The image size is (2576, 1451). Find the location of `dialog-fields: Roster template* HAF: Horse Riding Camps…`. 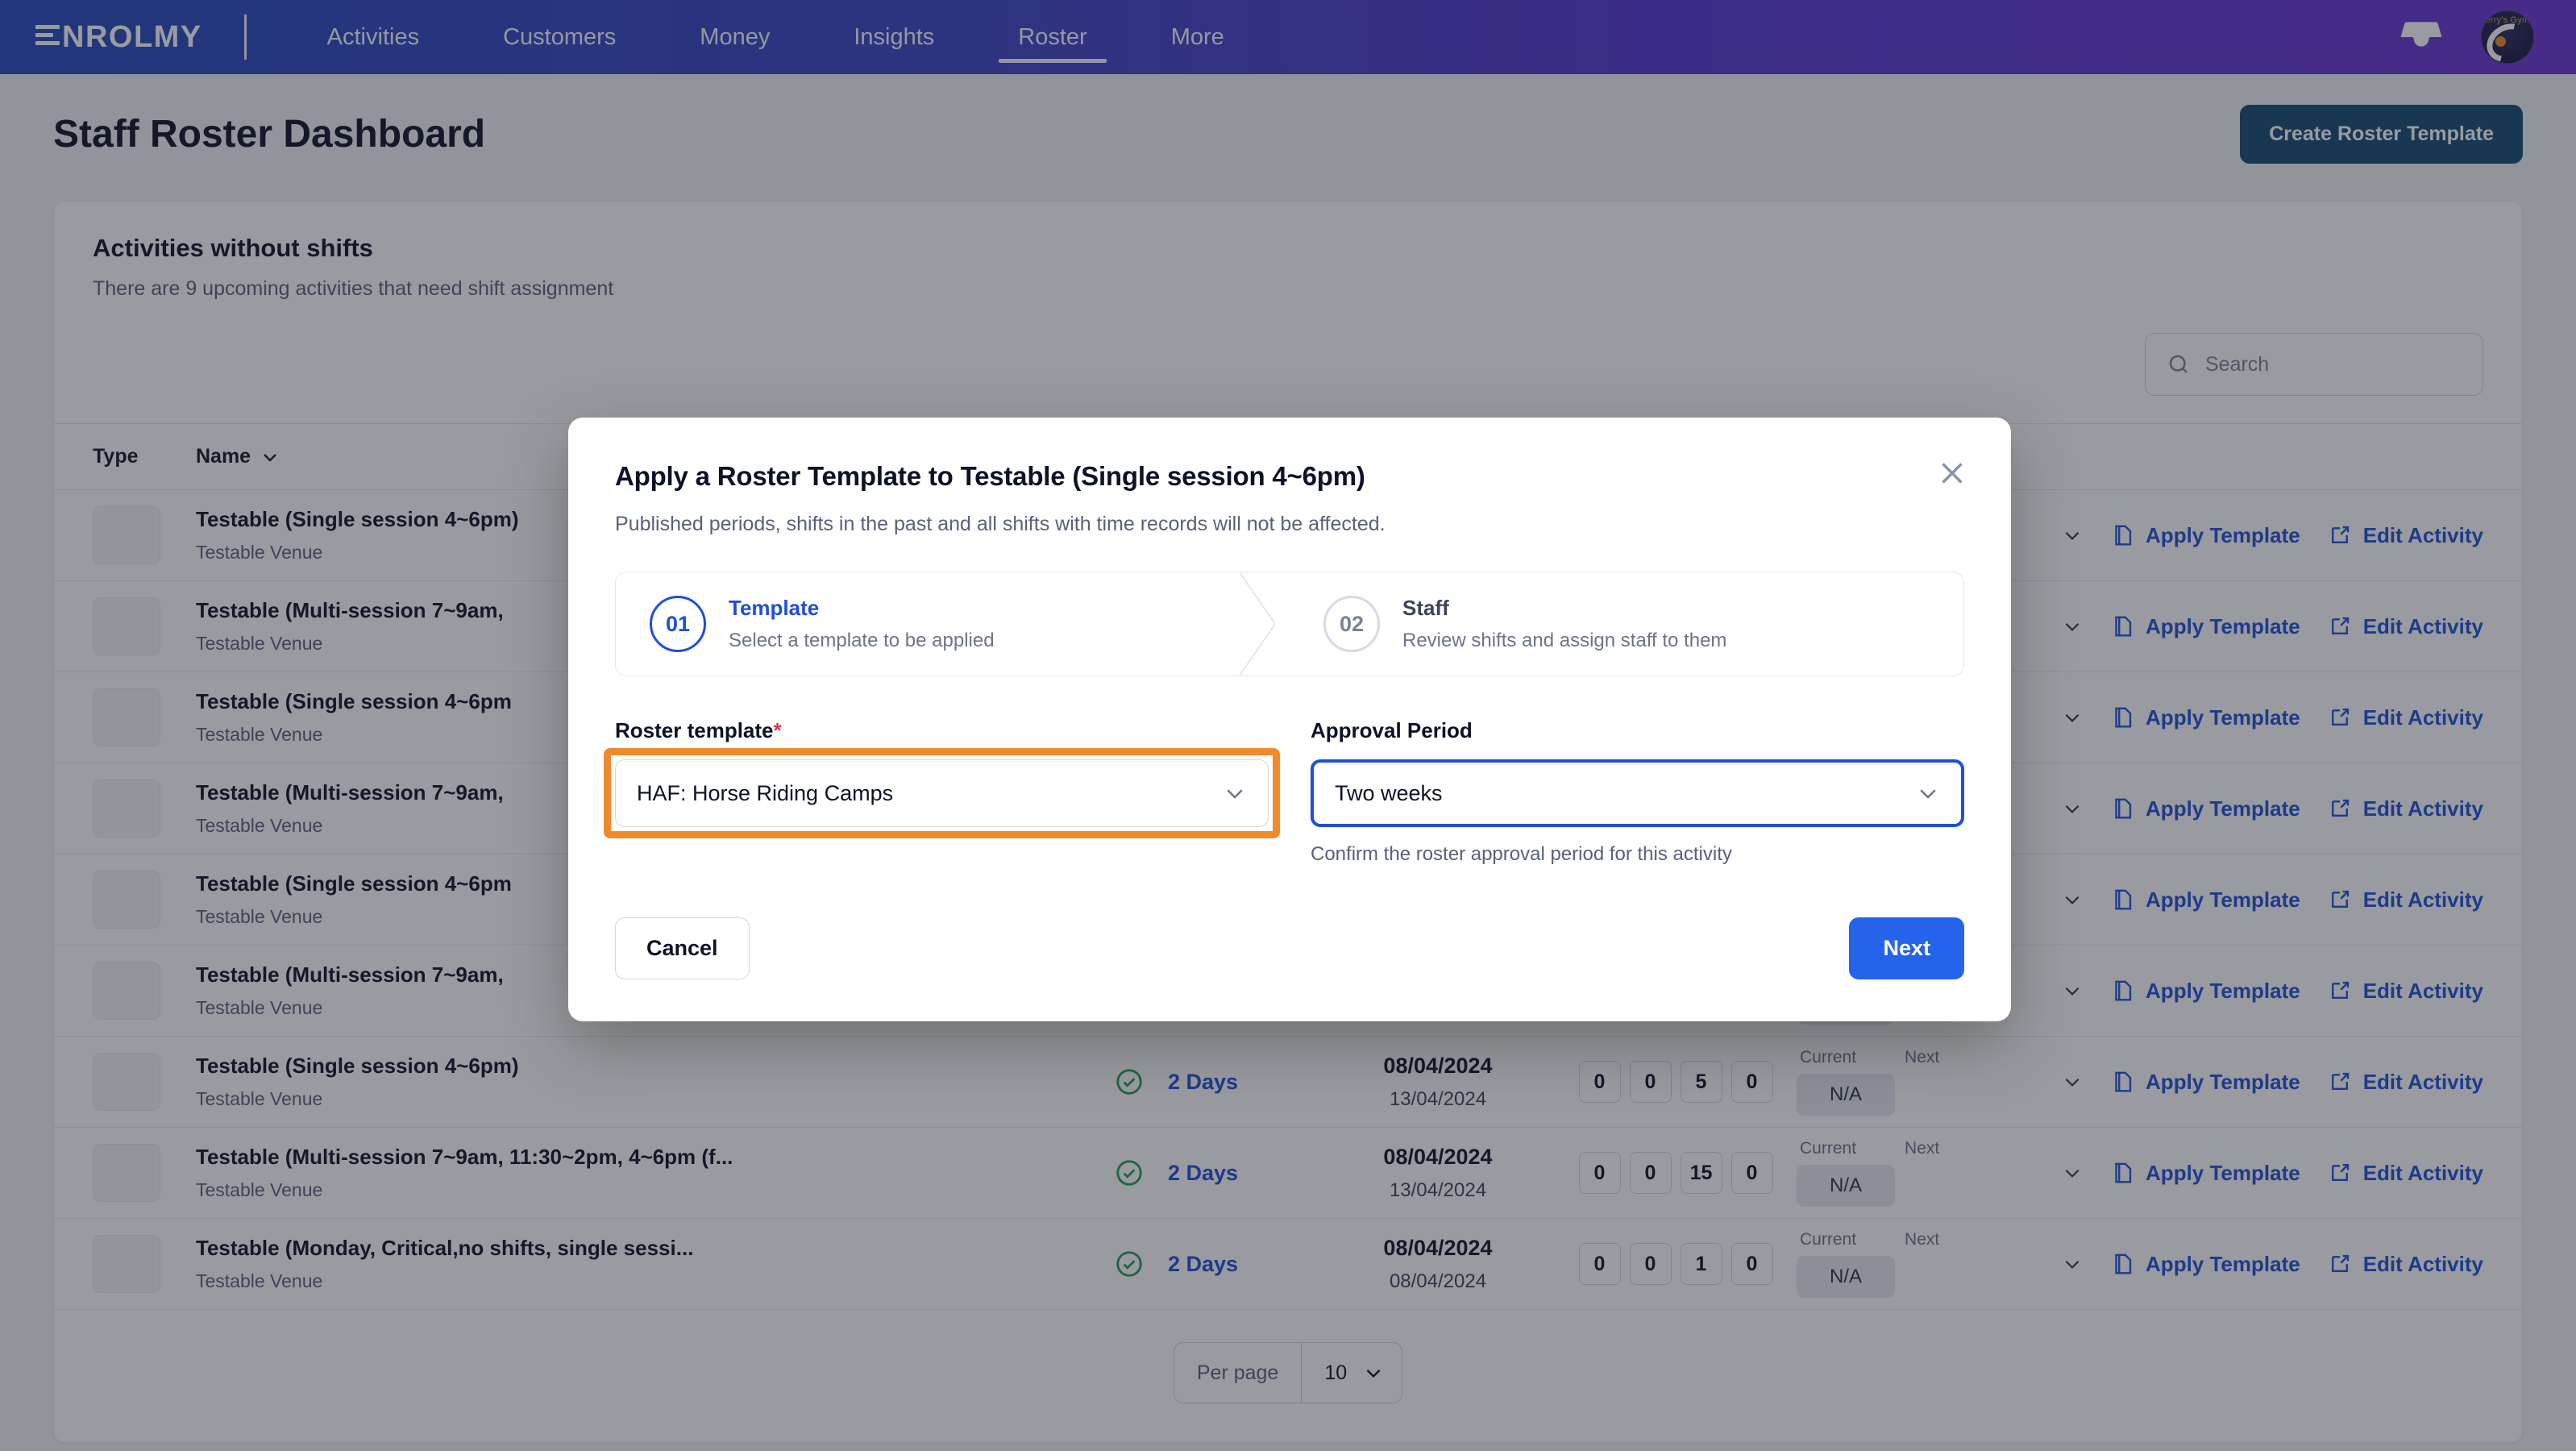

dialog-fields: Roster template* HAF: Horse Riding Camps… is located at coordinates (1284, 792).